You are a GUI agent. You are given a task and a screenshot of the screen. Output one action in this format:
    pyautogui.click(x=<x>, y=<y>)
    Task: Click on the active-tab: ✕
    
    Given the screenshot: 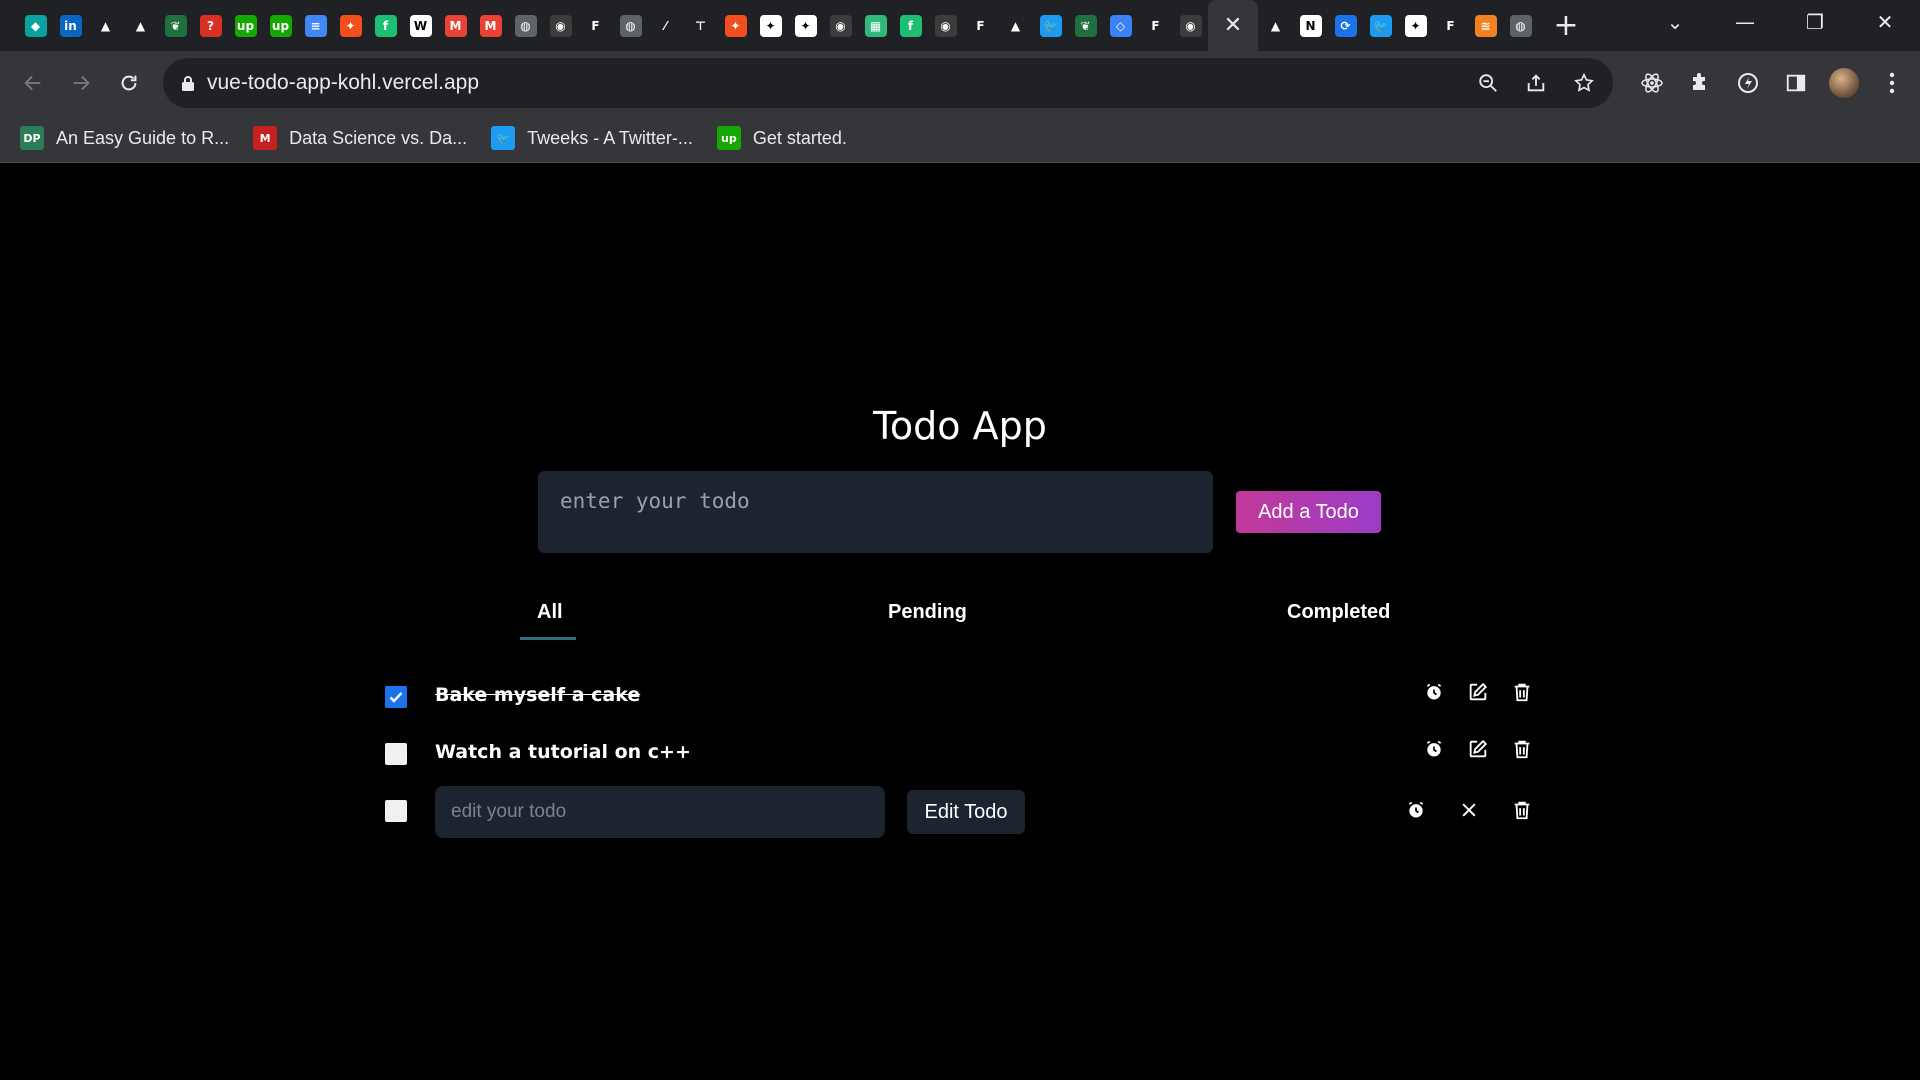 What is the action you would take?
    pyautogui.click(x=1233, y=25)
    